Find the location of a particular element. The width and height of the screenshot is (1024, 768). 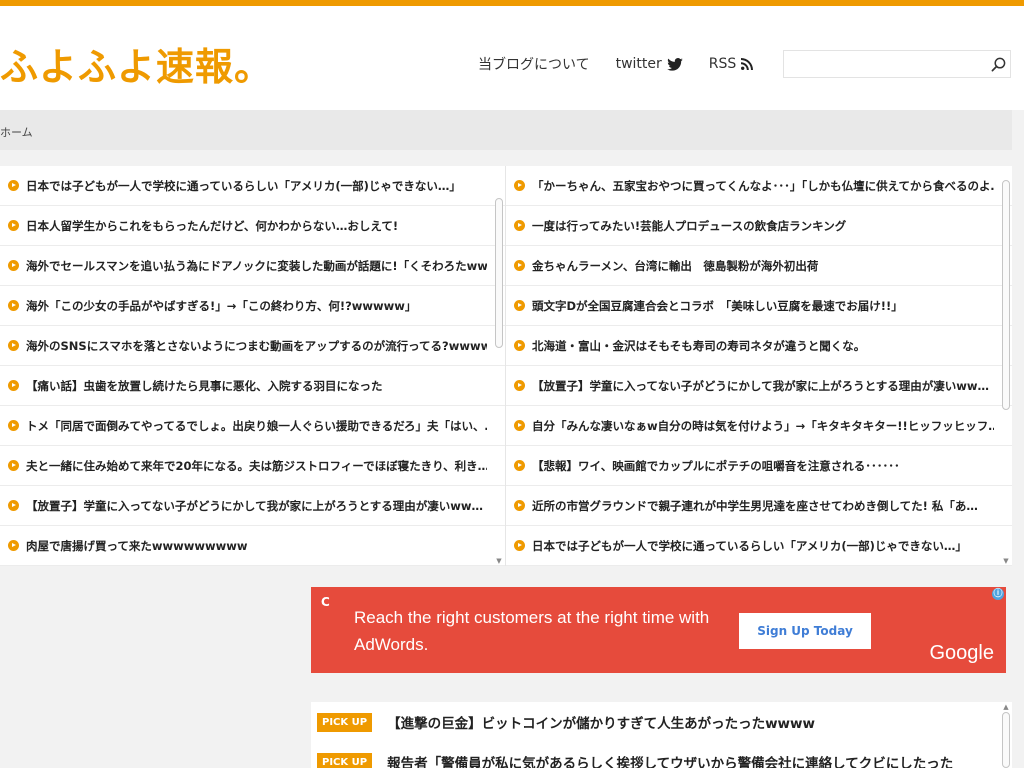

breadcrumb-home: ホーム is located at coordinates (16, 132).